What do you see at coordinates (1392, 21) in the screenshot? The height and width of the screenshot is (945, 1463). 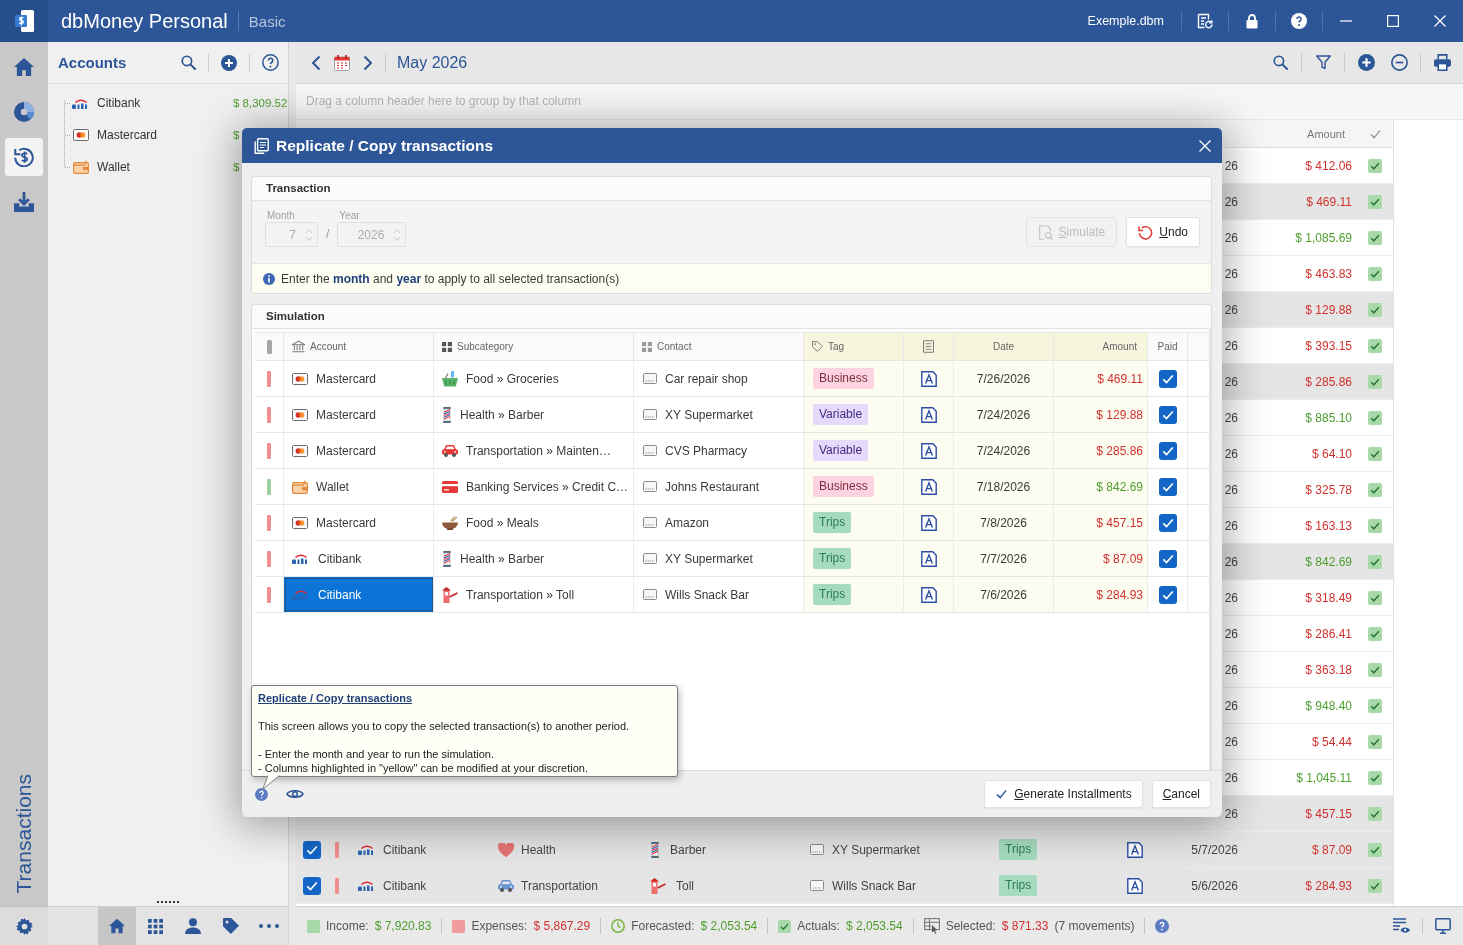 I see `maximize-icon` at bounding box center [1392, 21].